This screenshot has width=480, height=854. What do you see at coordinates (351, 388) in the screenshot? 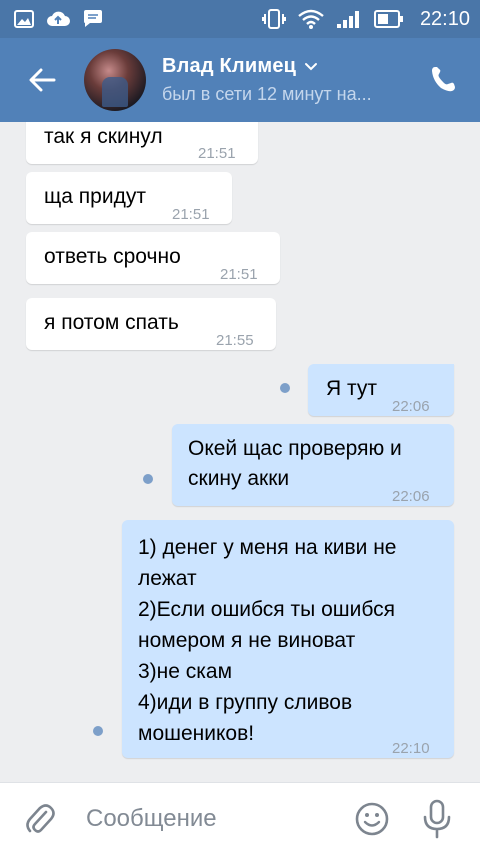
I see `message-text: Я тут` at bounding box center [351, 388].